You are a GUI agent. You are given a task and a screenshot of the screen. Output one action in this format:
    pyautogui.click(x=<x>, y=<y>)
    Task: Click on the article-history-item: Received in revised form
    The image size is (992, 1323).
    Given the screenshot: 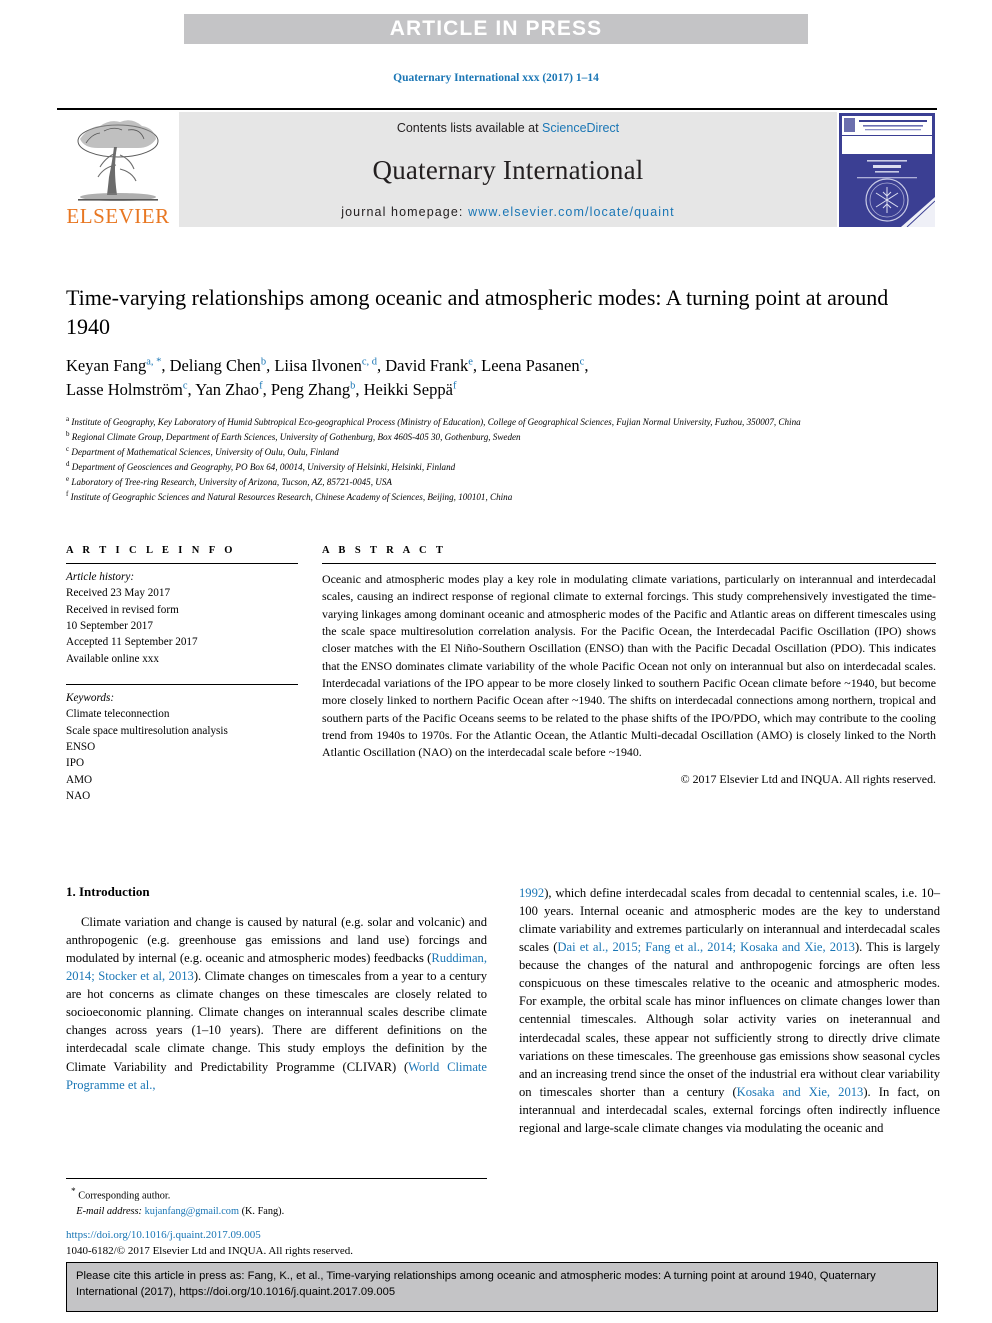 What is the action you would take?
    pyautogui.click(x=122, y=609)
    